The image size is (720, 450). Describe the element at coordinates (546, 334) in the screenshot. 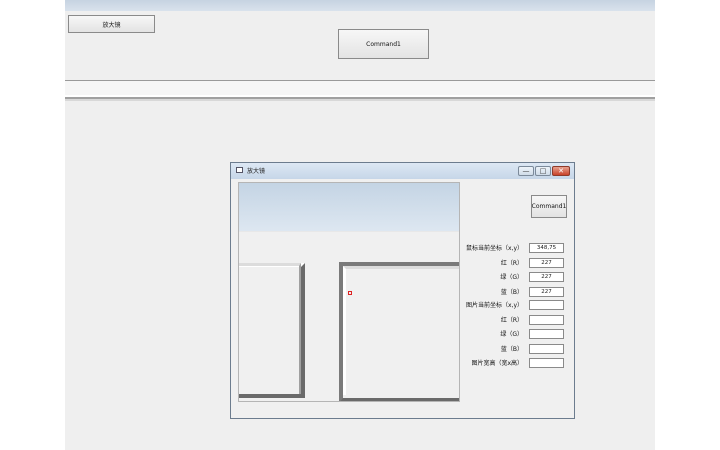

I see `image-green-field` at that location.